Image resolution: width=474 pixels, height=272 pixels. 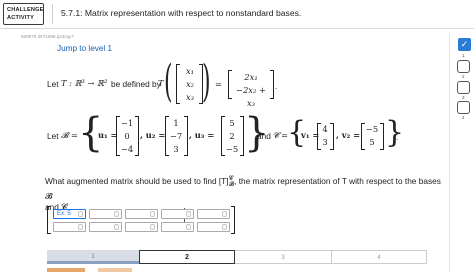 I want to click on v2-right-bracket, so click(x=382, y=136).